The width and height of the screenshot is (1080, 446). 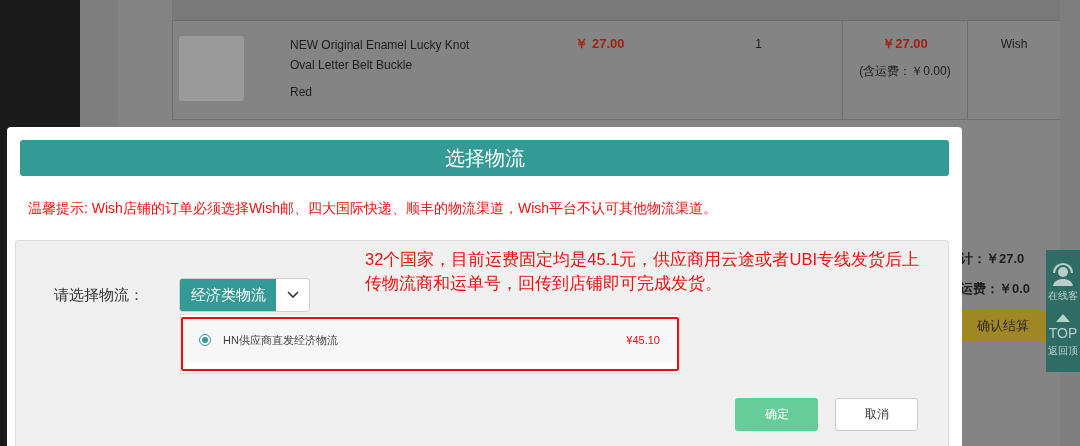 What do you see at coordinates (1063, 311) in the screenshot?
I see `side-widget: 在线客 TOP 返回顶` at bounding box center [1063, 311].